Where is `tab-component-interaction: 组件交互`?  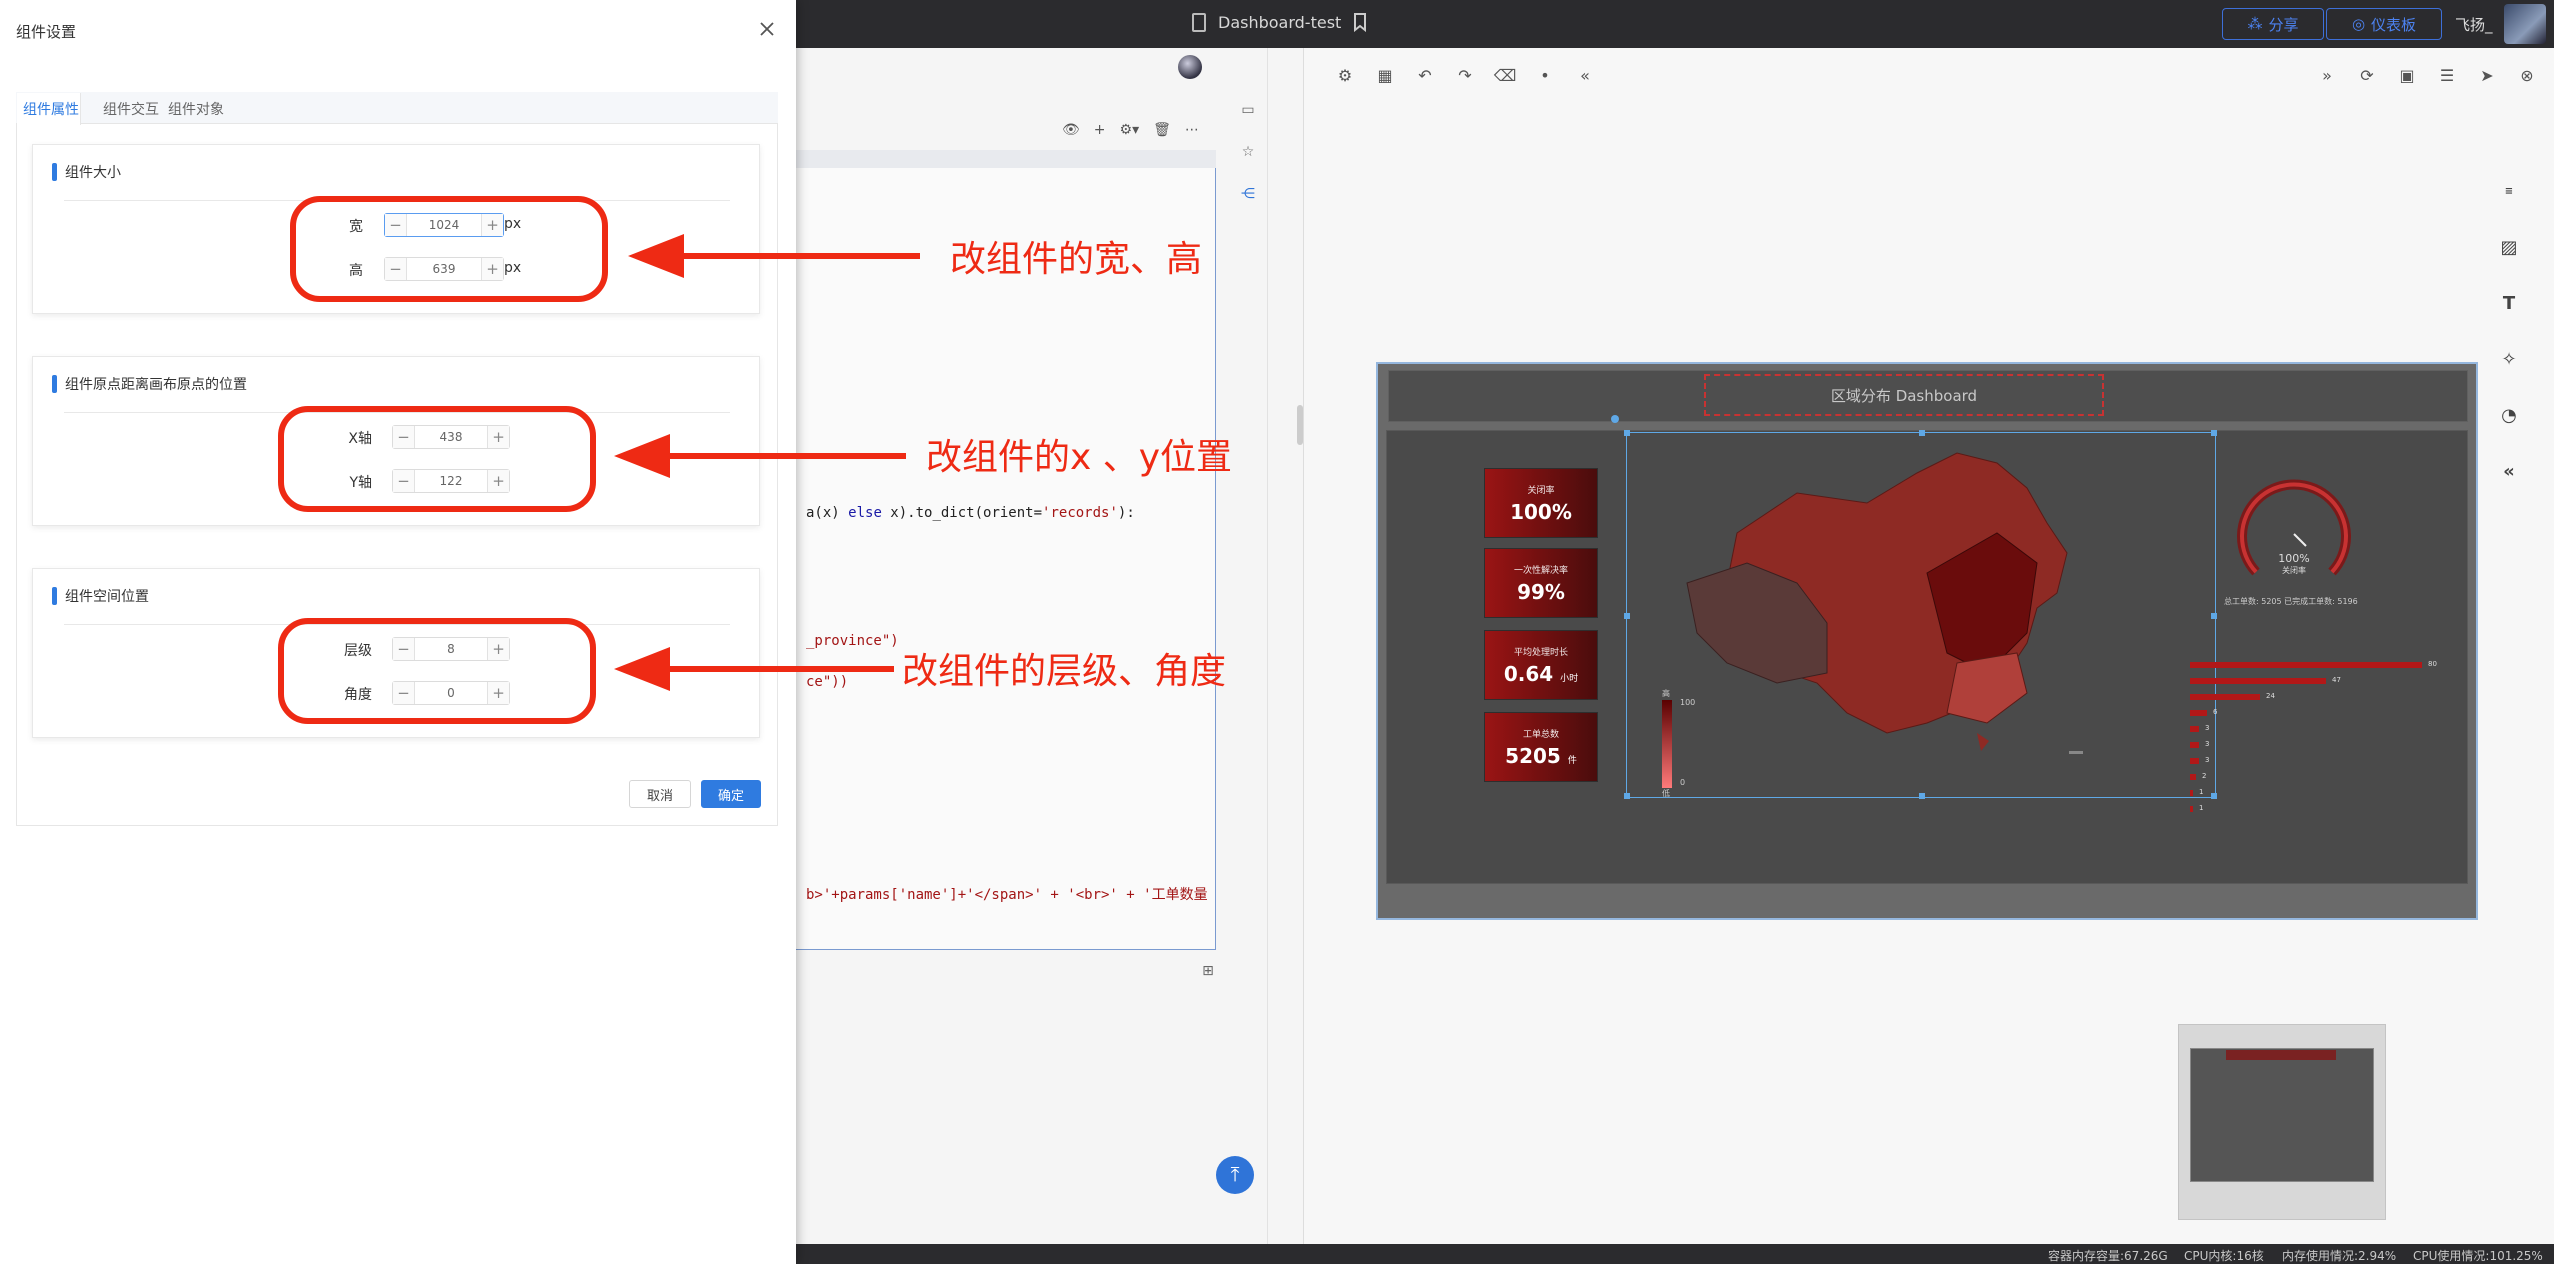 tab-component-interaction: 组件交互 is located at coordinates (131, 109).